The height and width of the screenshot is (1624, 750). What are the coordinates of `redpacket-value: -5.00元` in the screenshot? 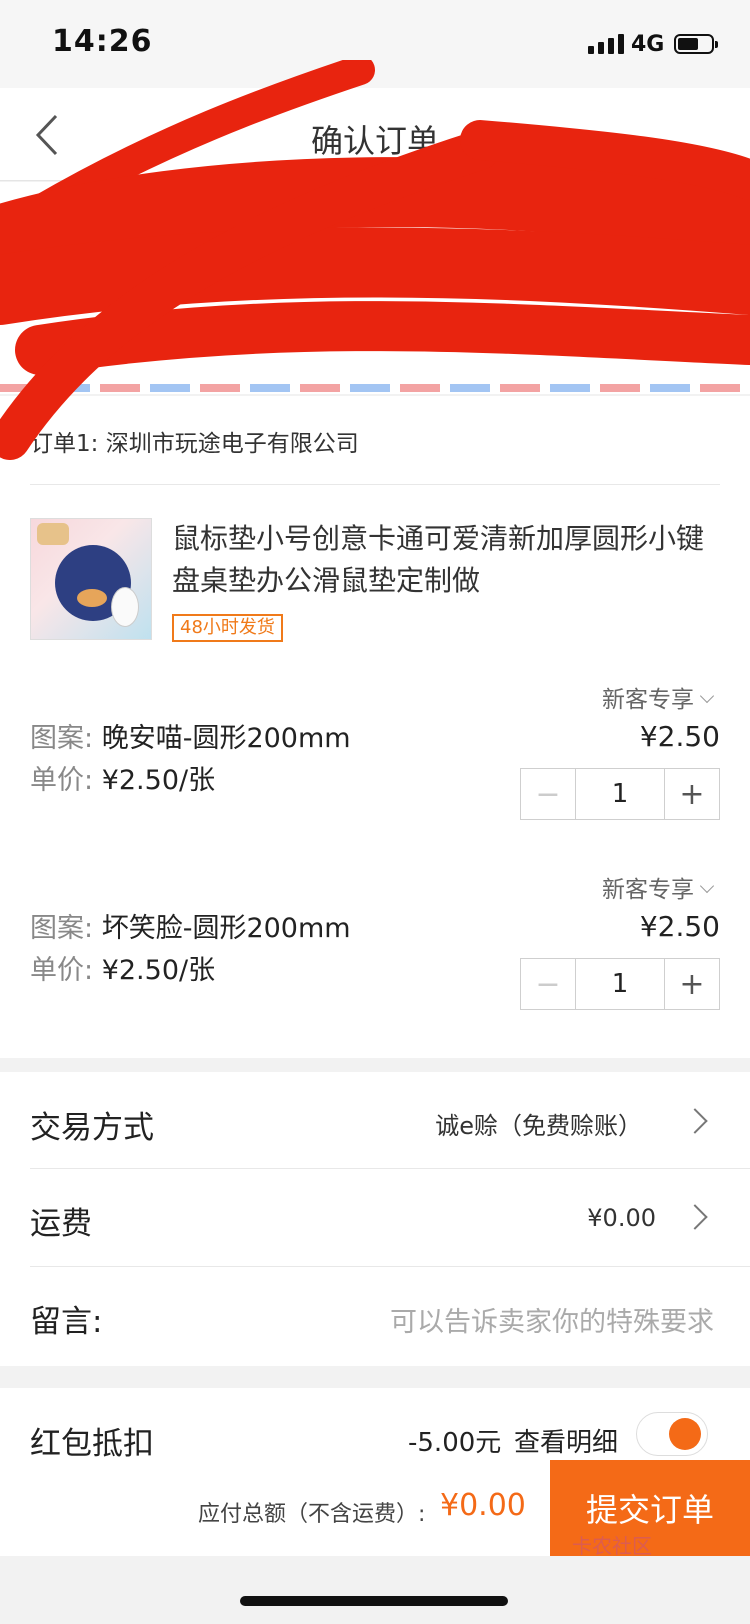 It's located at (455, 1443).